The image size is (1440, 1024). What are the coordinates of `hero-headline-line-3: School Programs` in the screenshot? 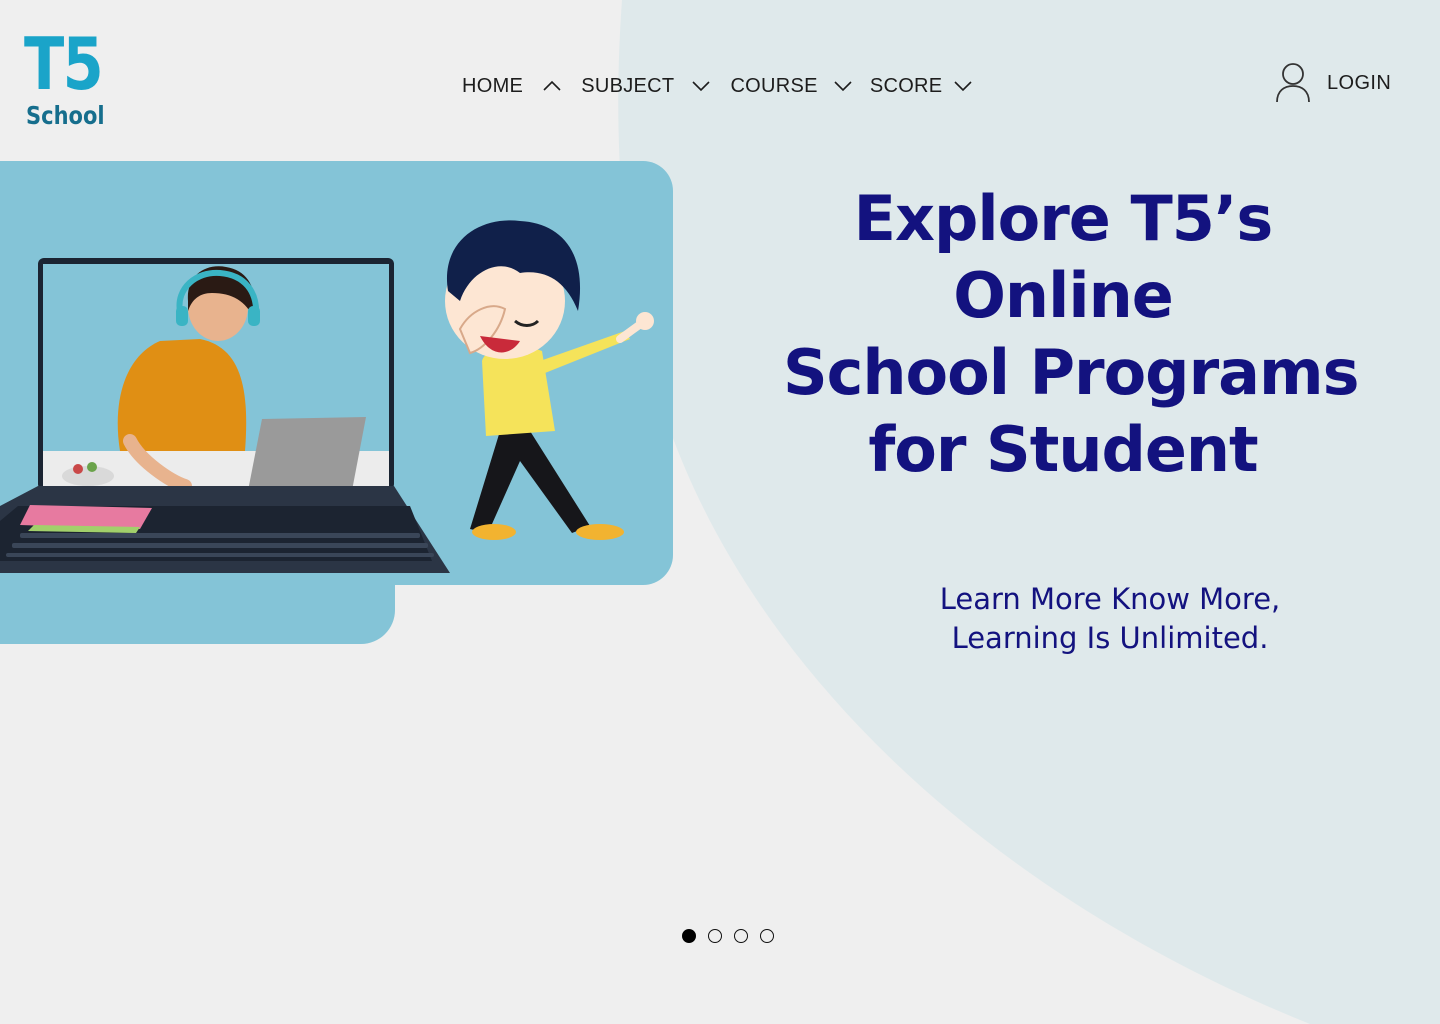 It's located at (1071, 372).